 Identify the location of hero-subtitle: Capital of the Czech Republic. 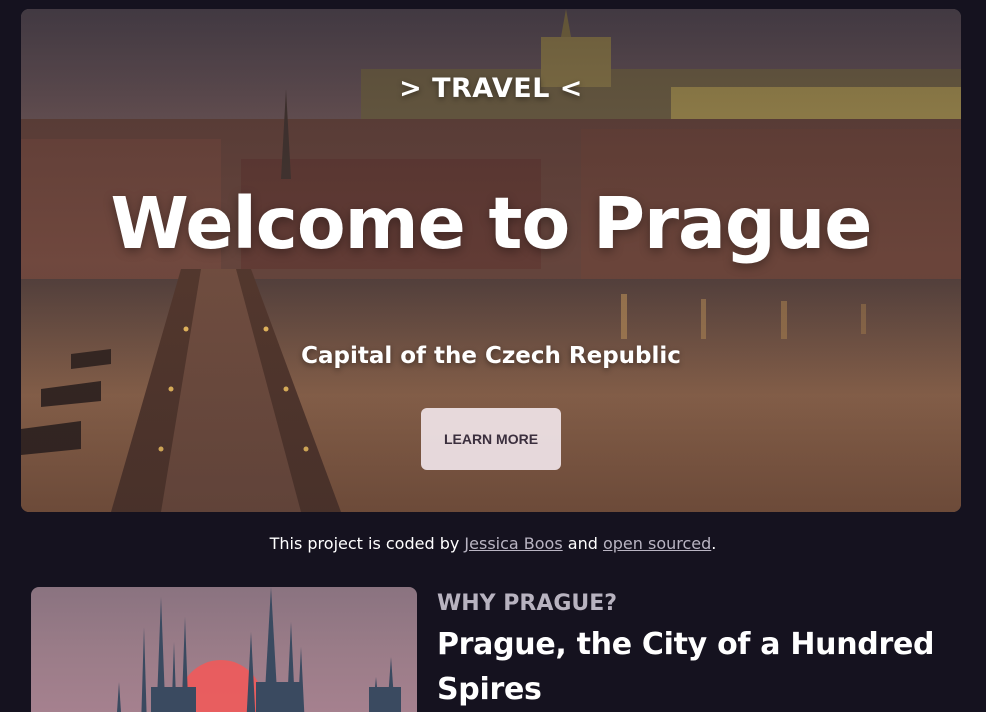
(491, 356).